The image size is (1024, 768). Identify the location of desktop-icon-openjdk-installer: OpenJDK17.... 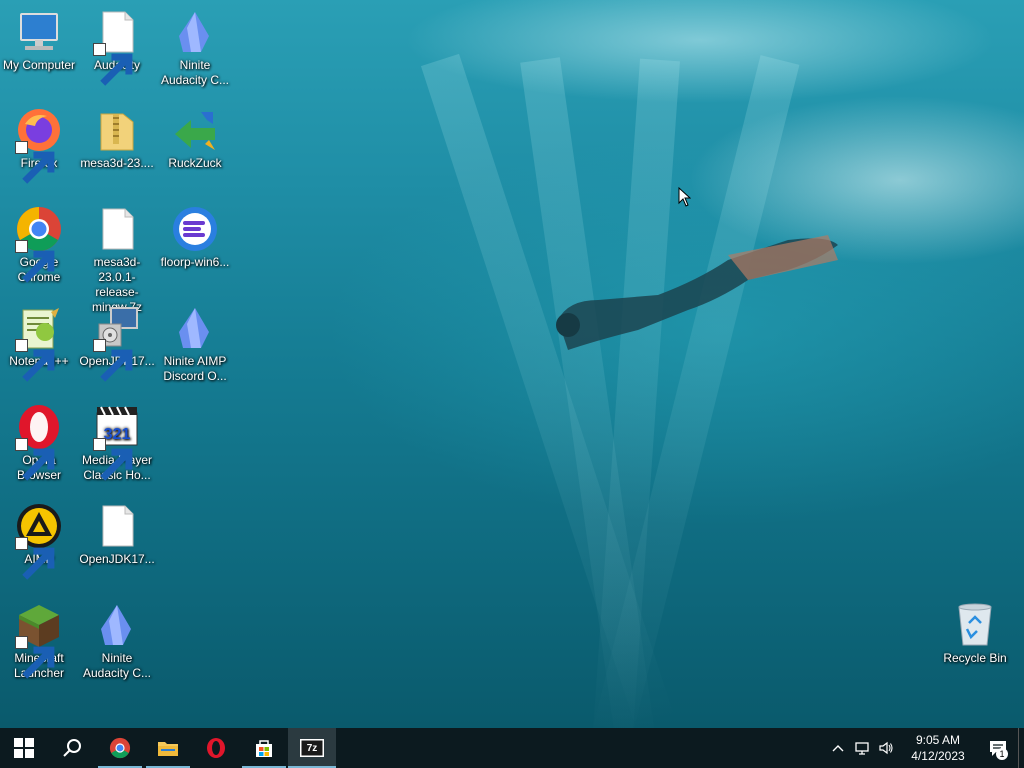
(117, 343).